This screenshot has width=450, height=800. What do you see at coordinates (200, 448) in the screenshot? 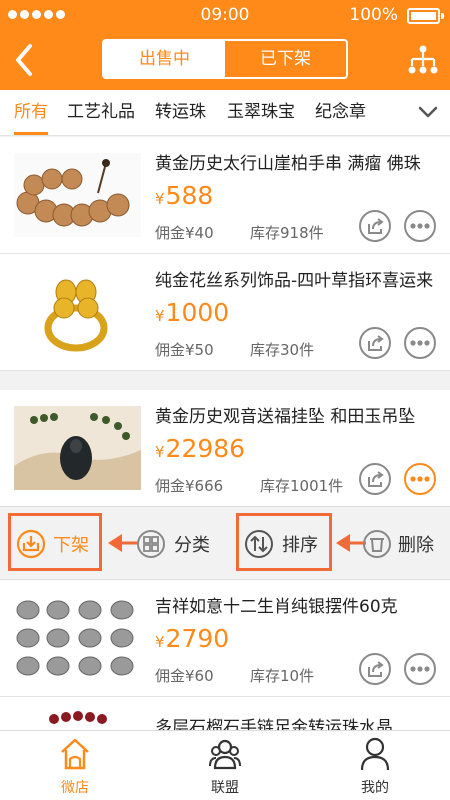
I see `product-price: ¥22986` at bounding box center [200, 448].